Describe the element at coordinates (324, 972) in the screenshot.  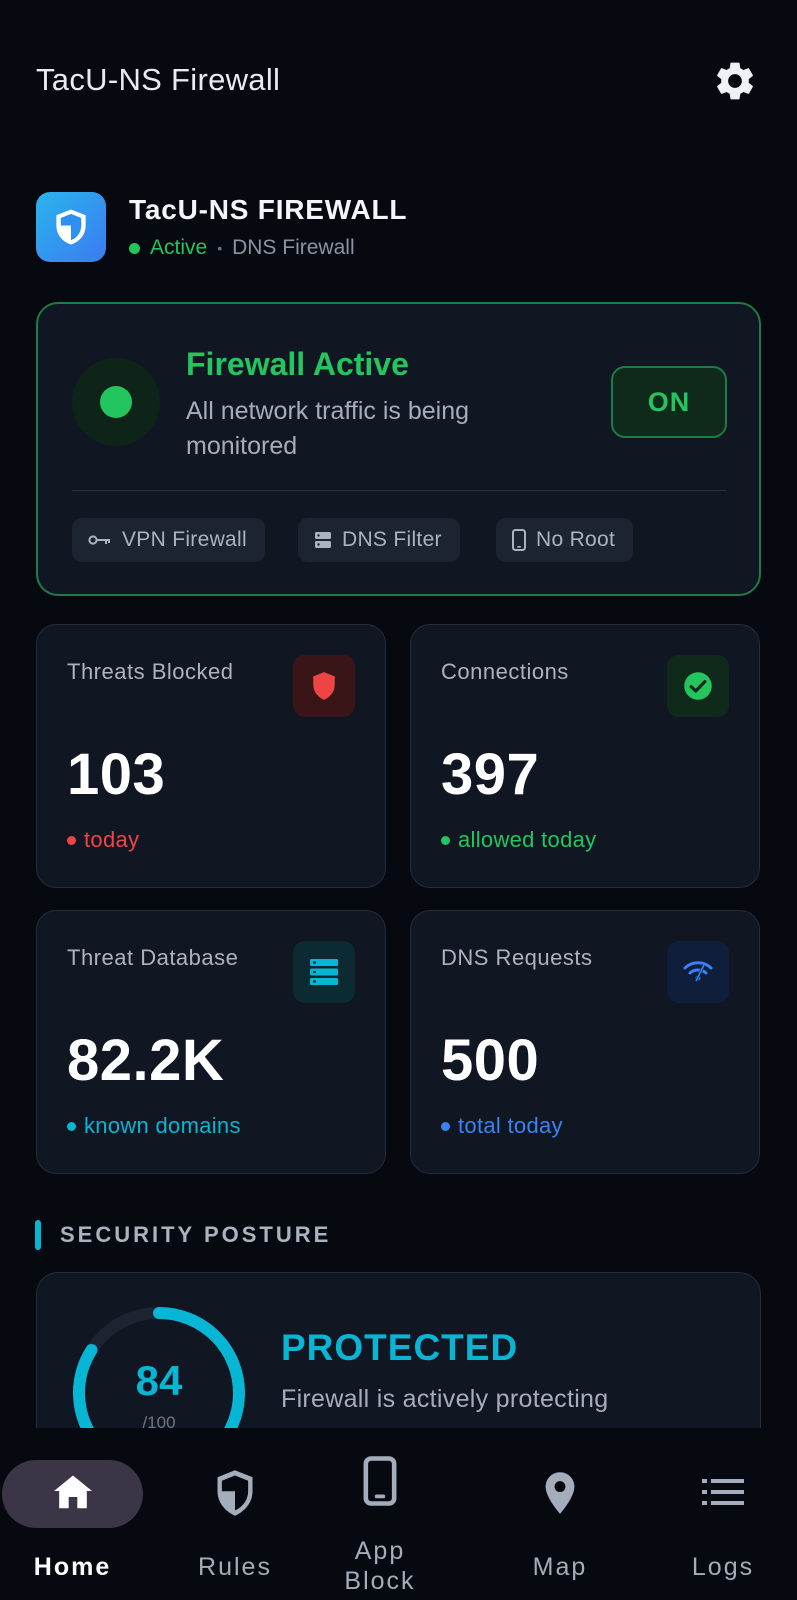
I see `database-icon` at that location.